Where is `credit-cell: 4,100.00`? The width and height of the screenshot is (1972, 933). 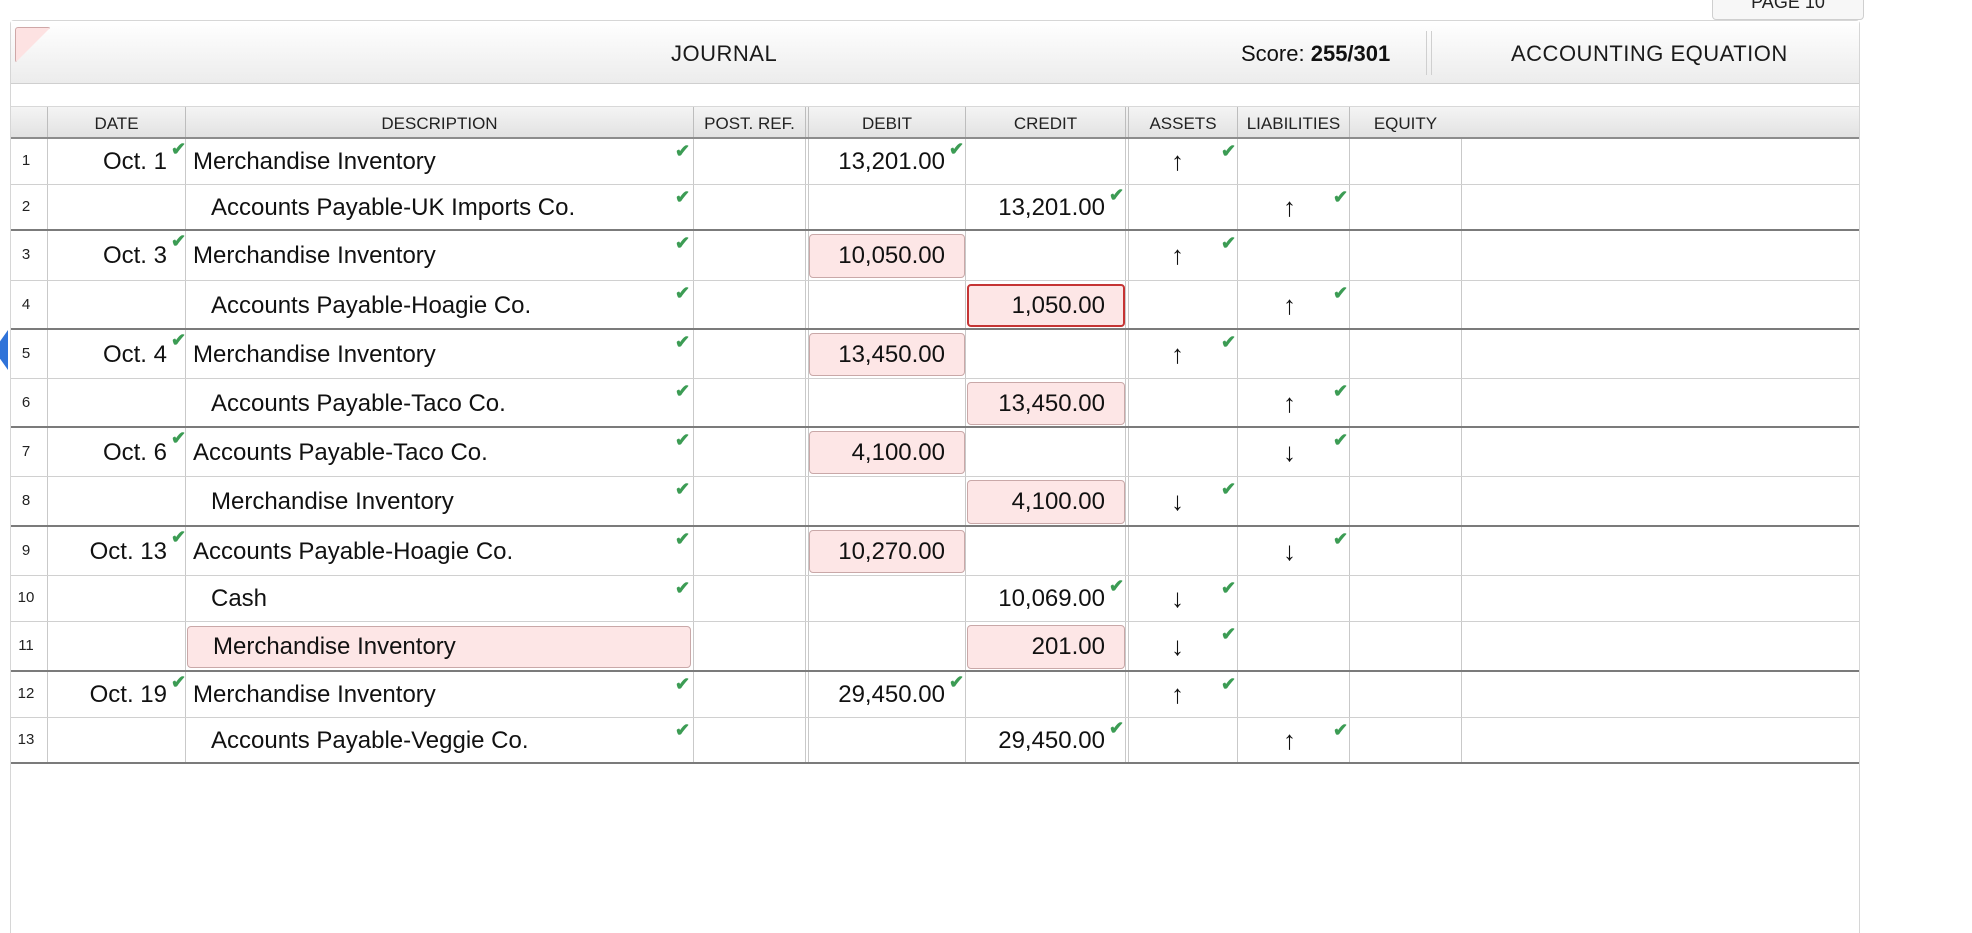 credit-cell: 4,100.00 is located at coordinates (1038, 502).